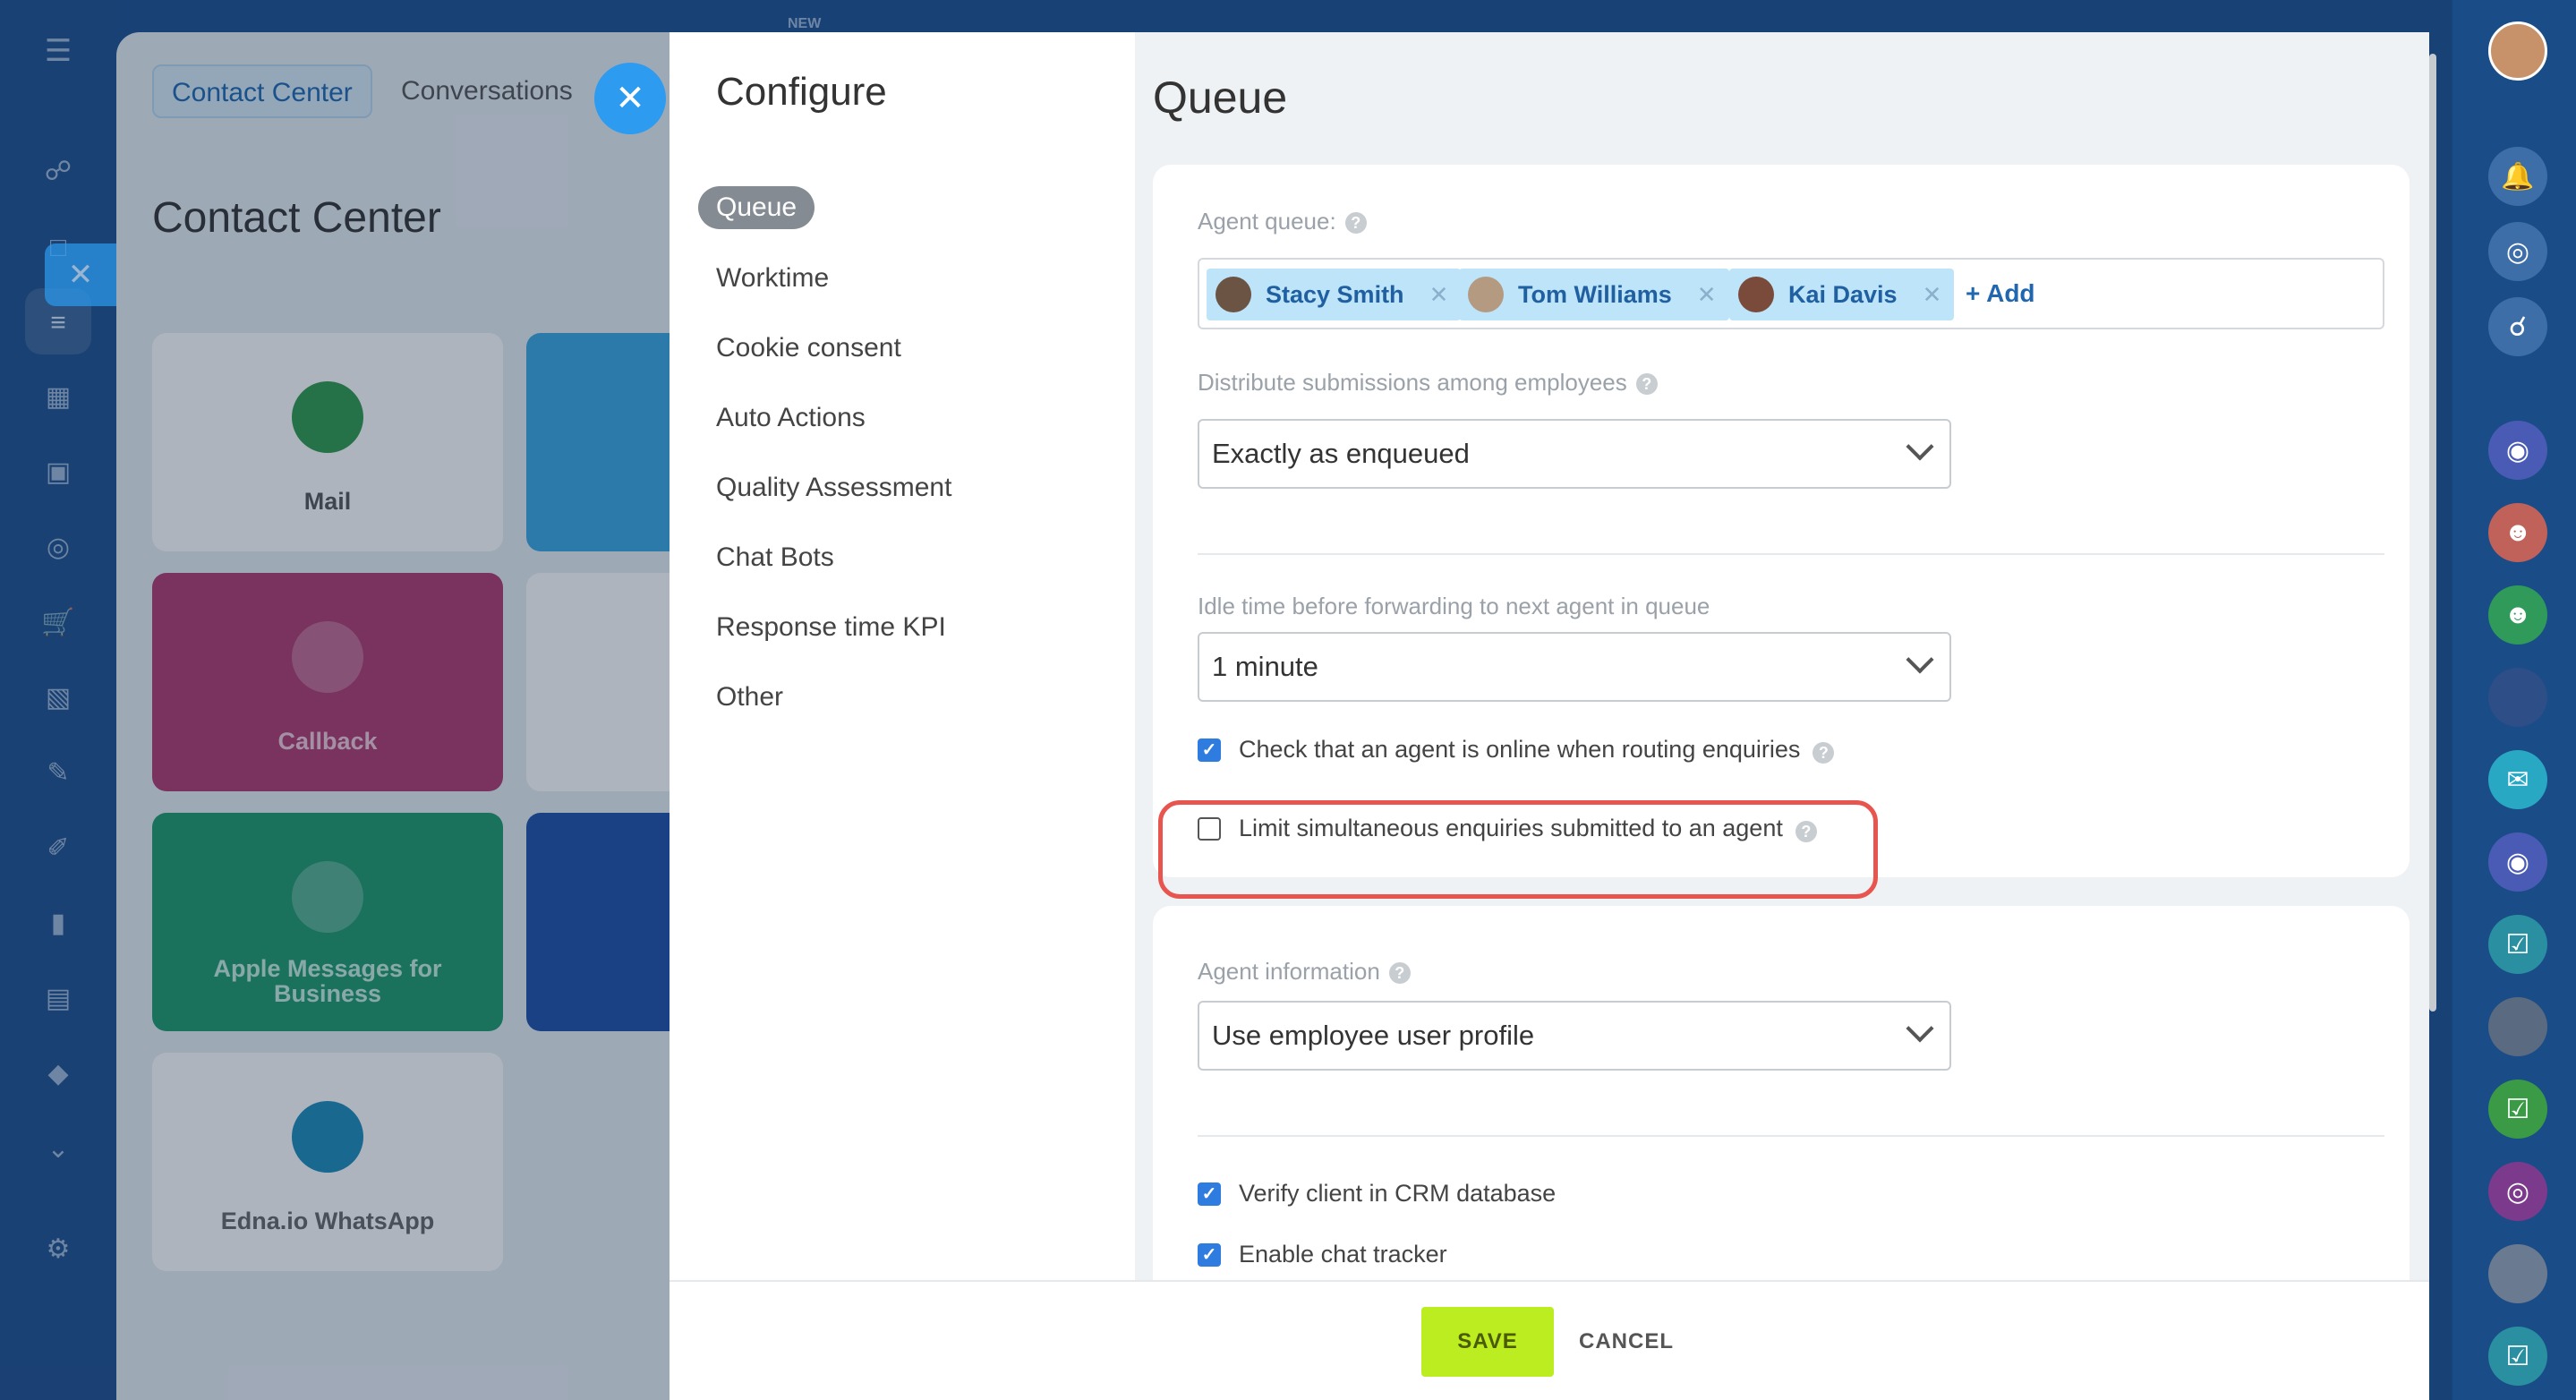 This screenshot has width=2576, height=1400. I want to click on close-slider-button: ✕, so click(630, 98).